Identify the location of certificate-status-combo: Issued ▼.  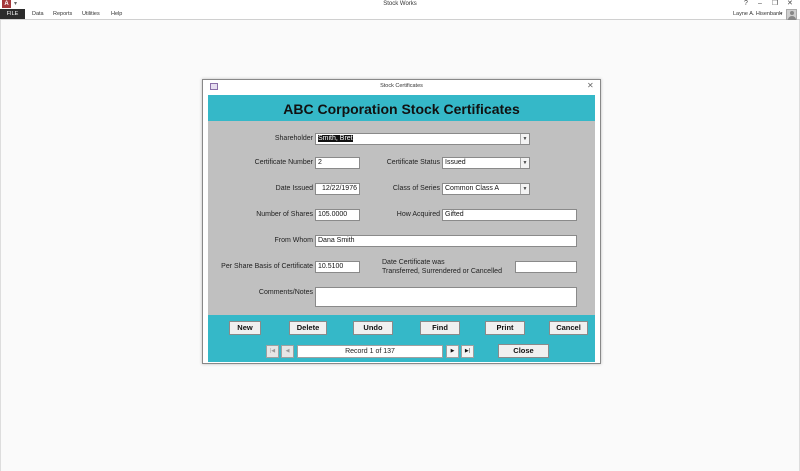
(486, 163).